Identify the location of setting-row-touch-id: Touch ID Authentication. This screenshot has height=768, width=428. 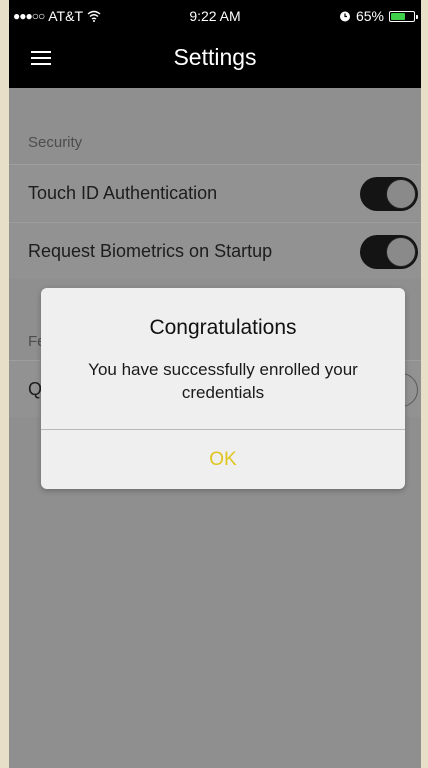
(215, 192).